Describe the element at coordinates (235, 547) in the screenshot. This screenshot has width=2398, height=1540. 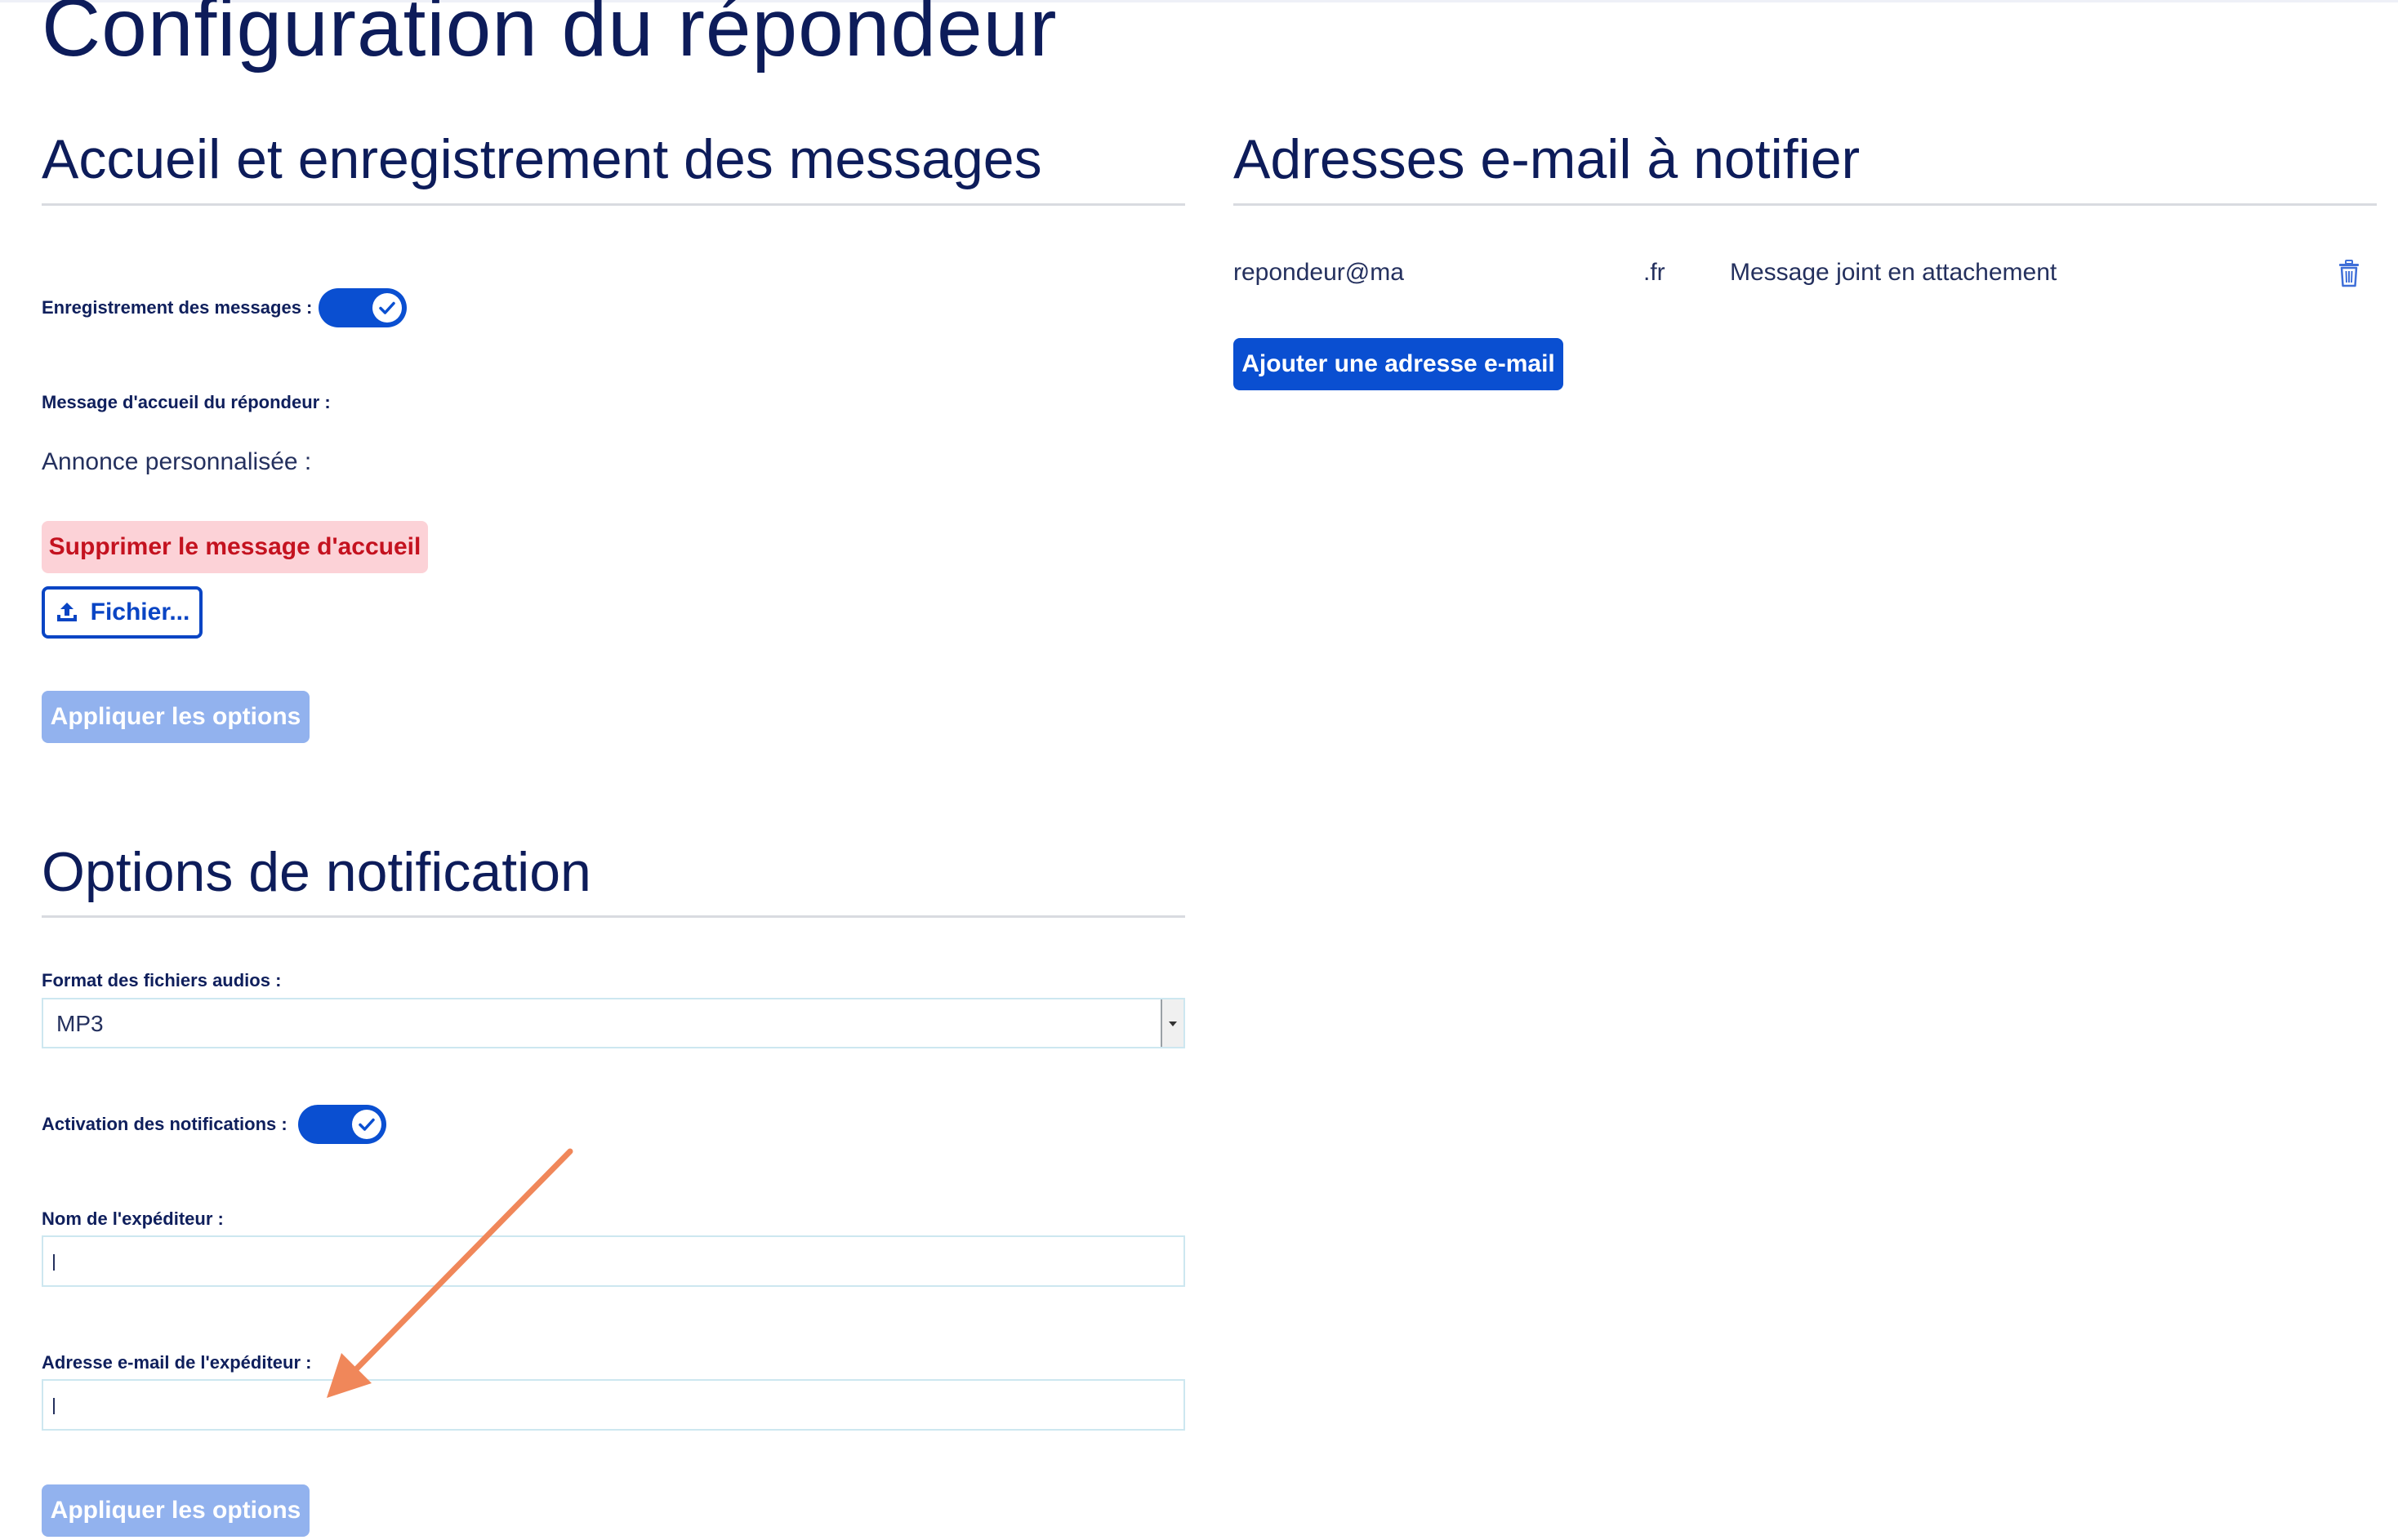
I see `delete-welcome-message-button: Supprimer le message d'accueil` at that location.